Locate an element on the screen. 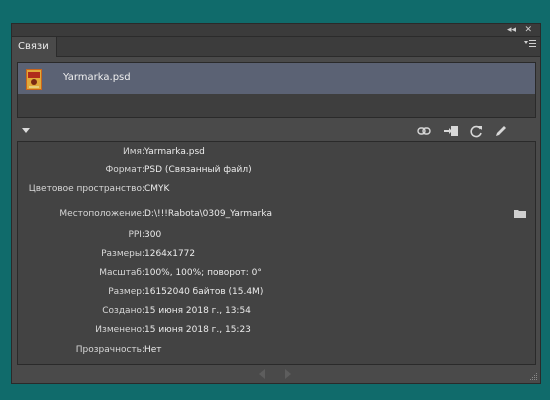  links-list: Yarmarka.psd is located at coordinates (276, 90).